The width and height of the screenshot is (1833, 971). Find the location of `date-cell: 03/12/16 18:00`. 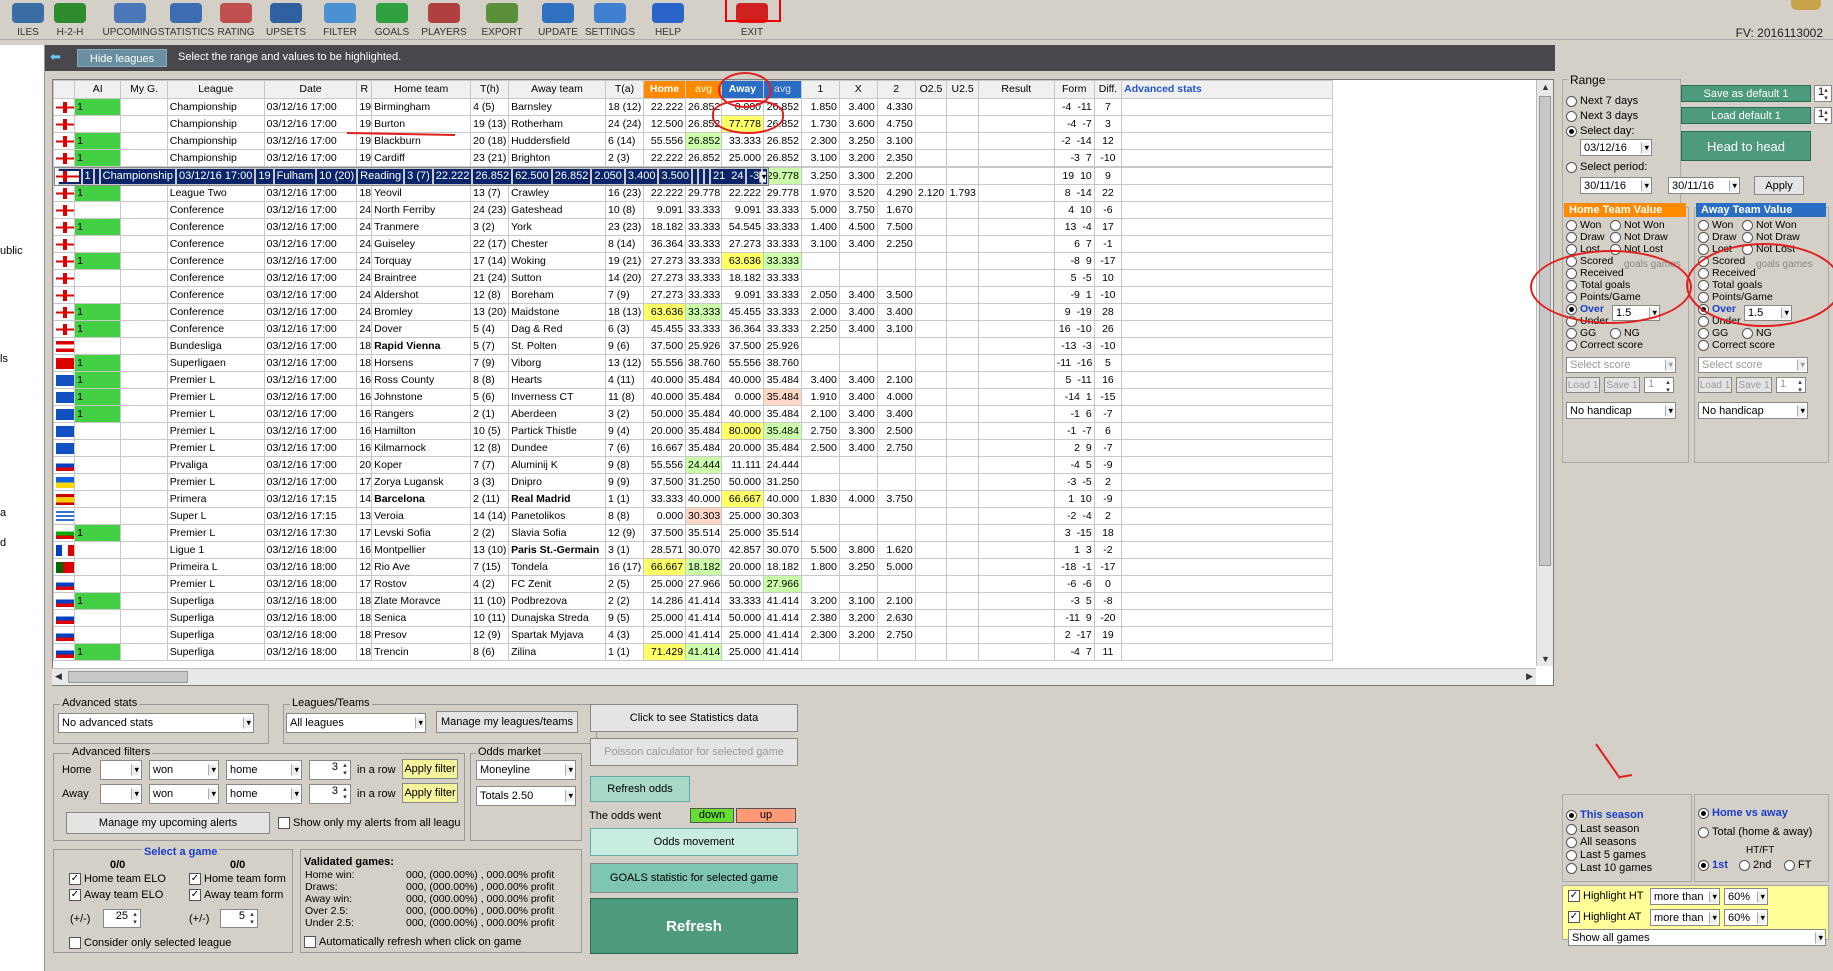

date-cell: 03/12/16 18:00 is located at coordinates (310, 601).